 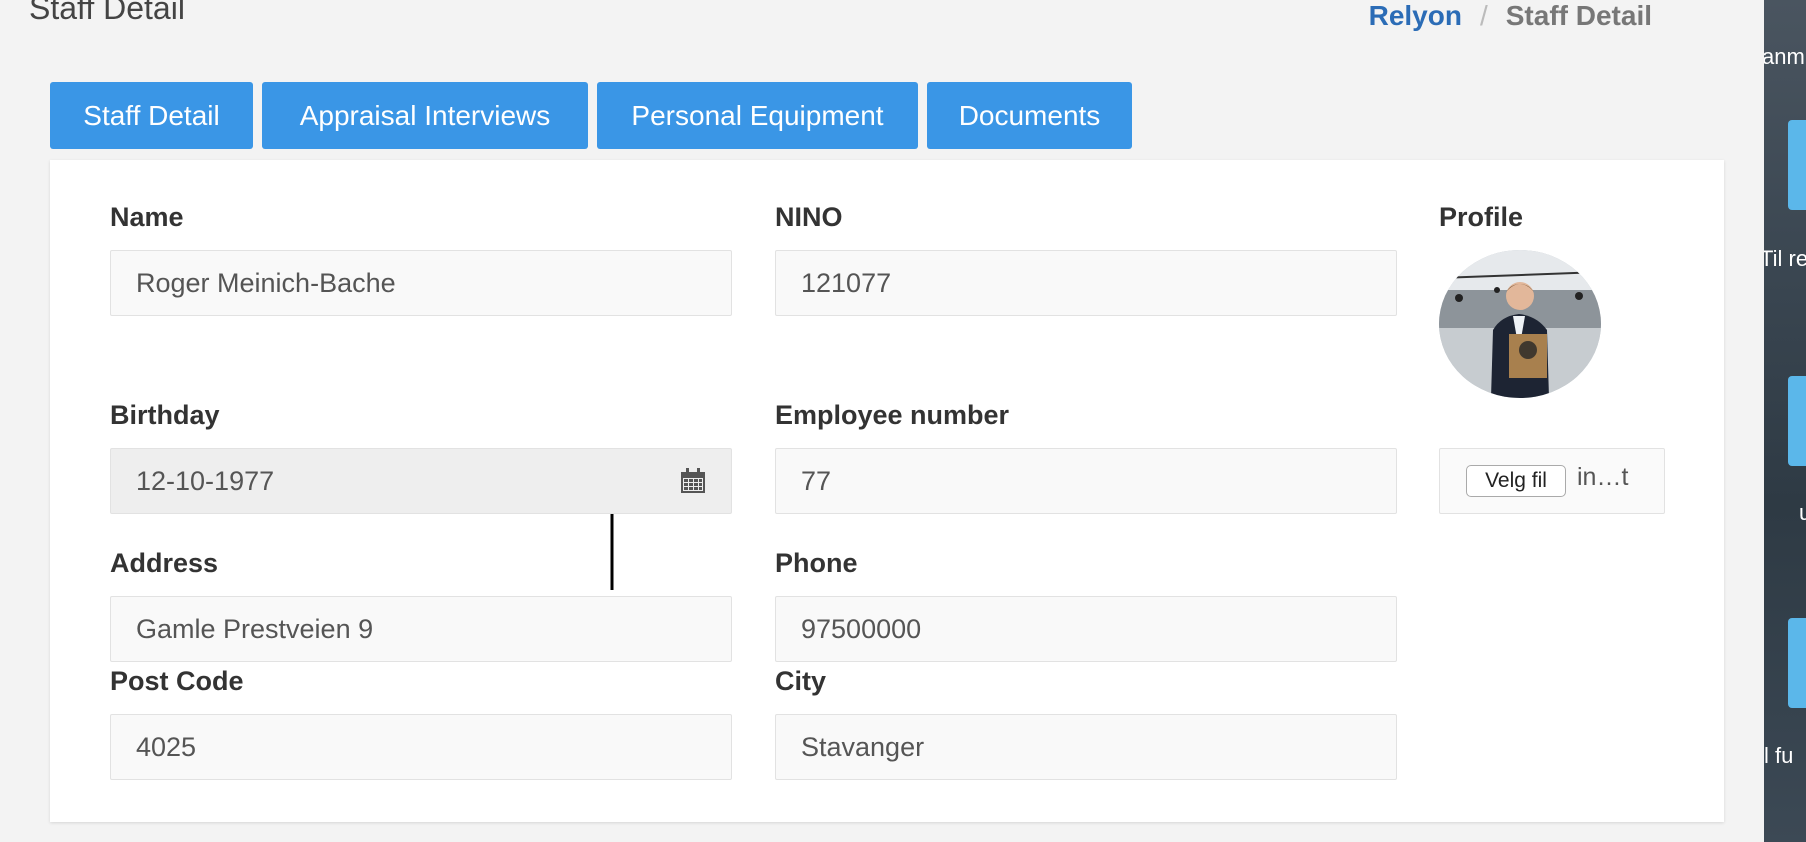 I want to click on nino-label: NINO, so click(x=809, y=217).